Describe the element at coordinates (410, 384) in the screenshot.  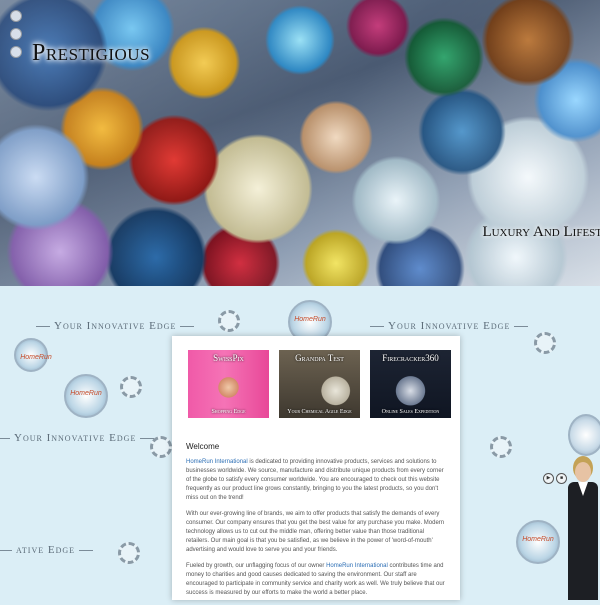
I see `thumbnail-firecracker360: Firecracker360 Online Sales Expedition` at that location.